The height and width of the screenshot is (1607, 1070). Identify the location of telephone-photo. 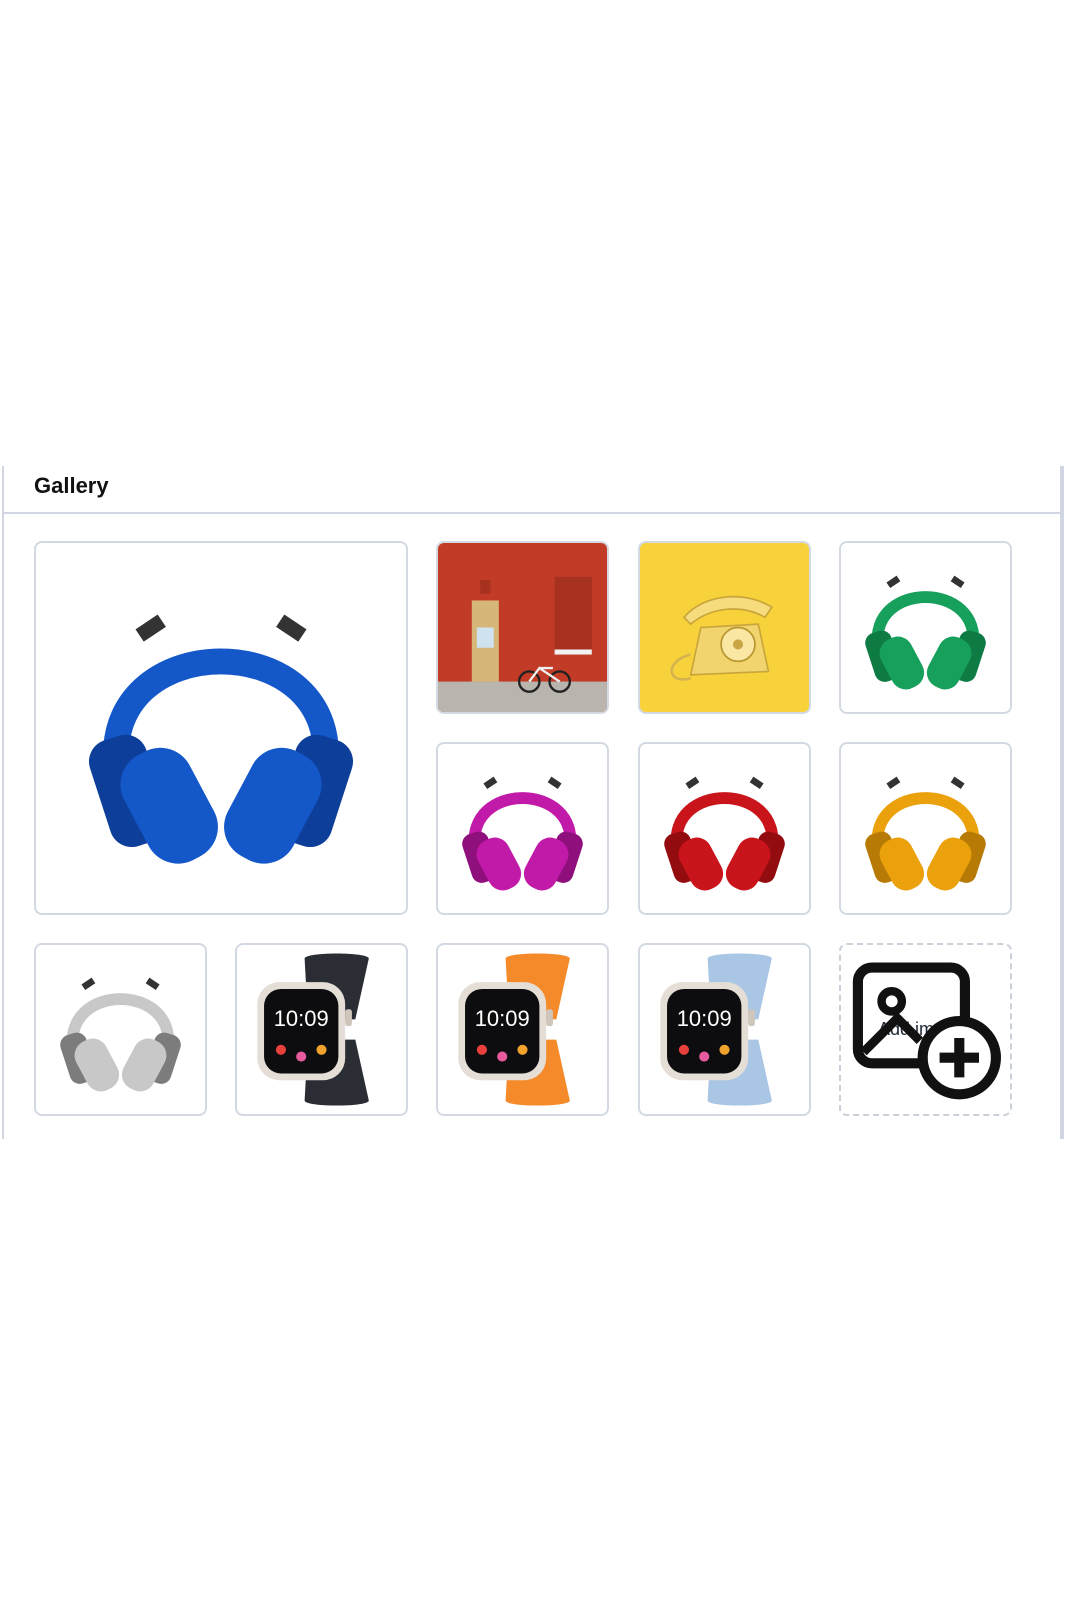
(724, 627).